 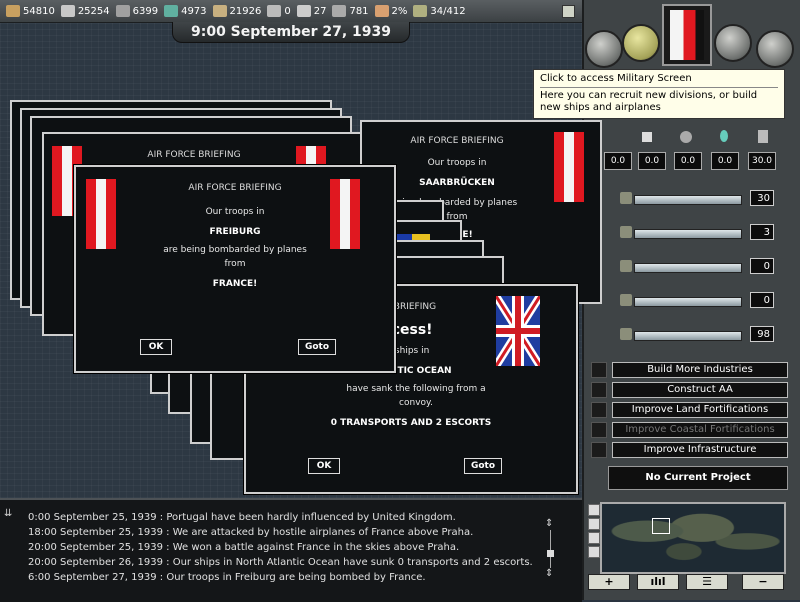 I want to click on resource-ic: 34/412, so click(x=439, y=11).